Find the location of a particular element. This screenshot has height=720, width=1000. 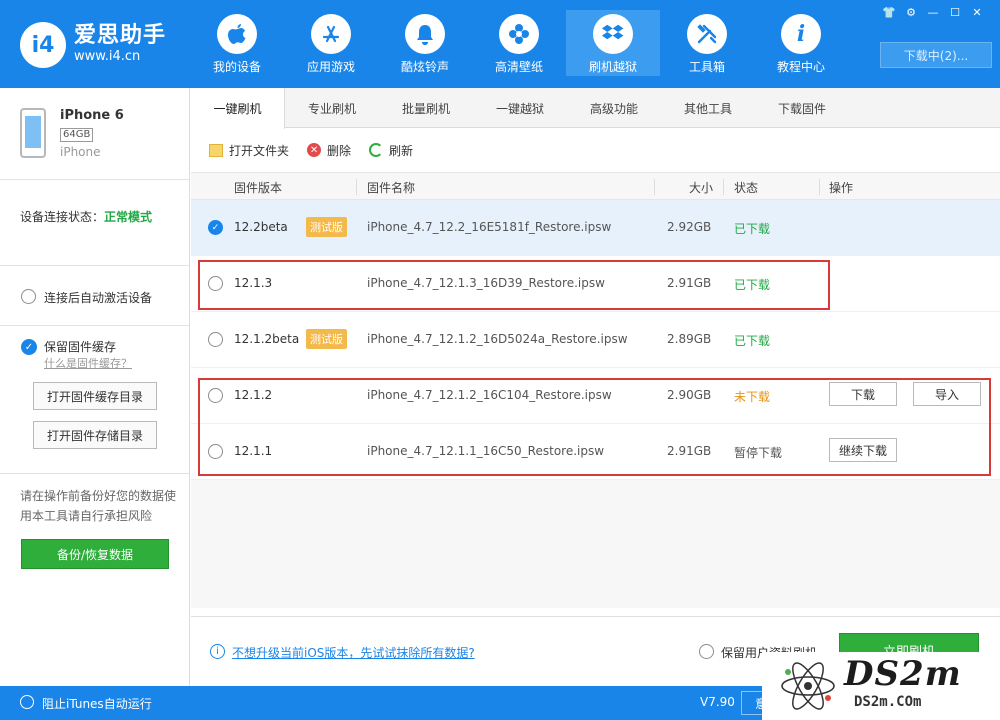

firmware-name: iPhone_4.7_12.1.1_16C50_Restore.ipsw is located at coordinates (486, 451).